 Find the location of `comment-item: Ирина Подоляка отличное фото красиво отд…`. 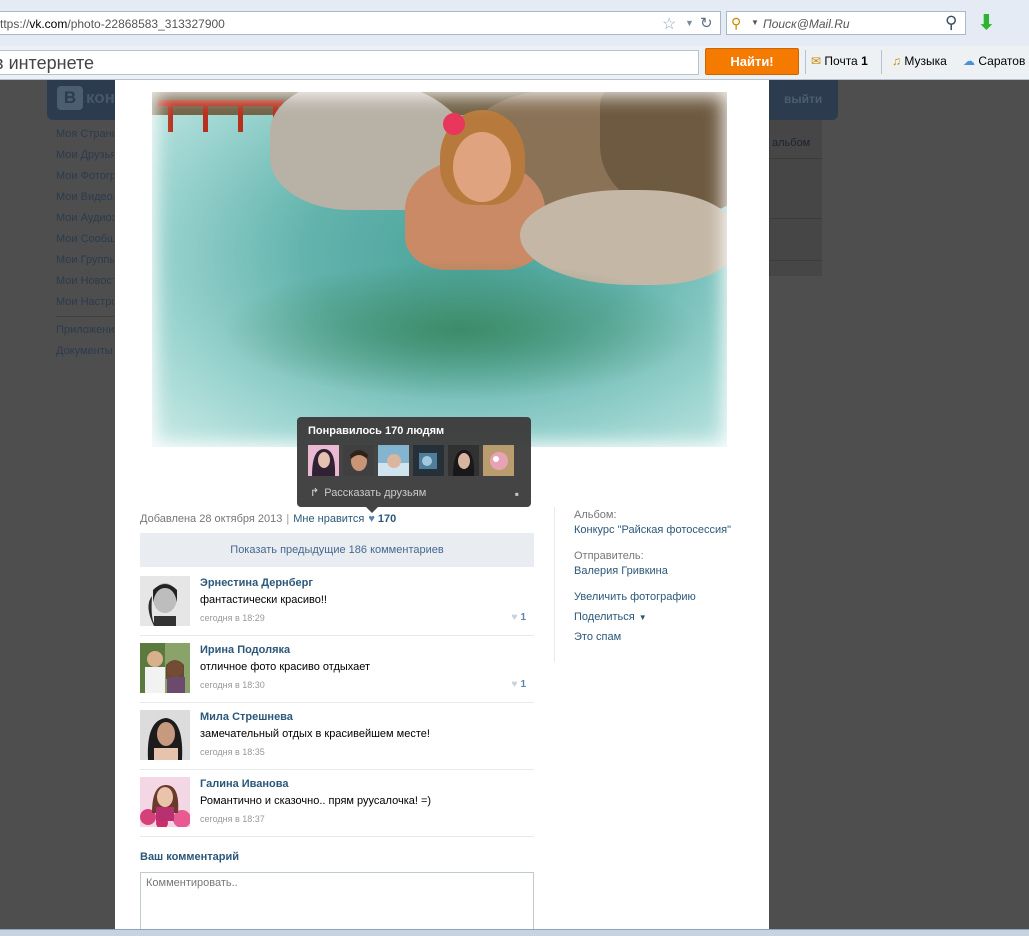

comment-item: Ирина Подоляка отличное фото красиво отд… is located at coordinates (337, 669).